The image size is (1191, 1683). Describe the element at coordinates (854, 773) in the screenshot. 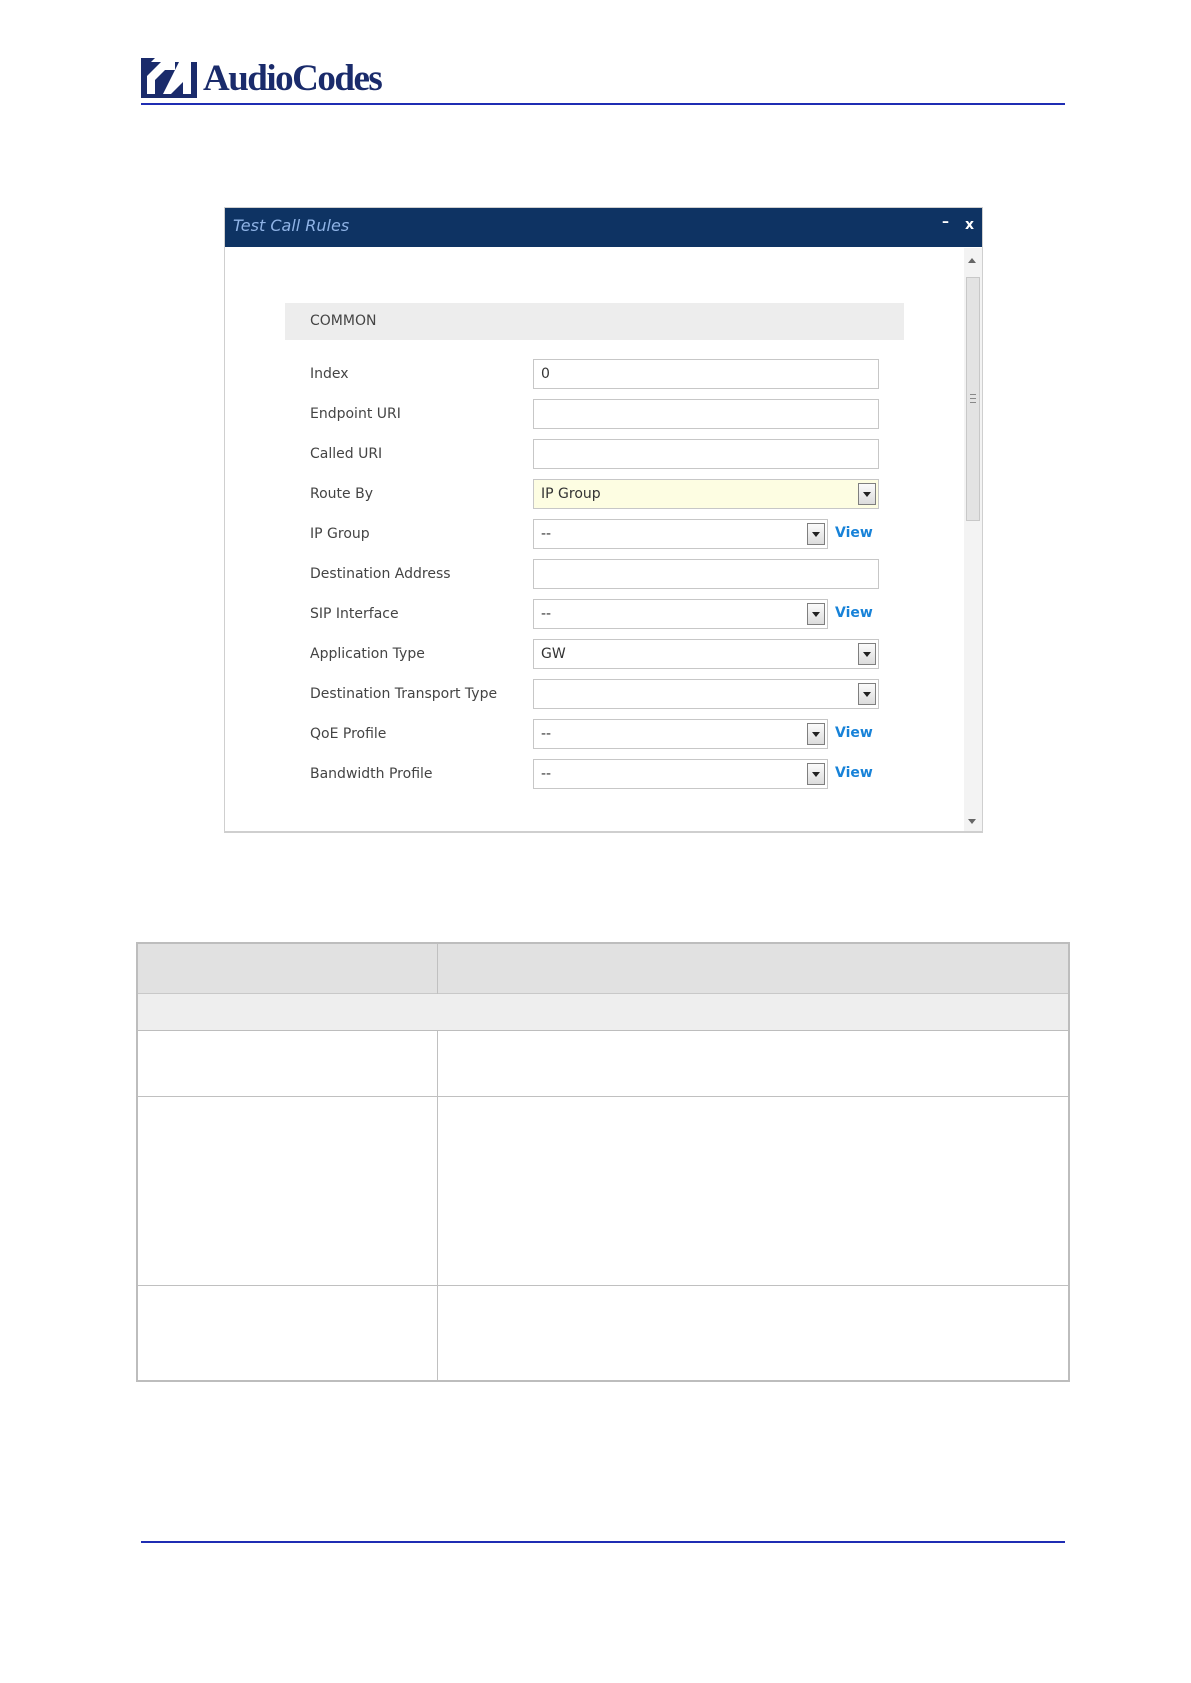

I see `bandwidth-profile-view-link: View` at that location.